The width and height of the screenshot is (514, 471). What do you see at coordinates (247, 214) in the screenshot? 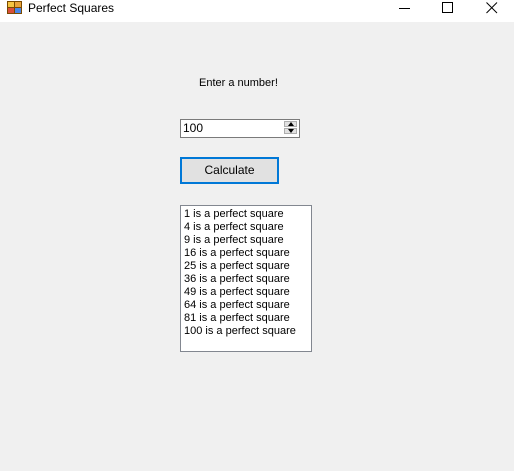
I see `list-item: 1 is a perfect square` at bounding box center [247, 214].